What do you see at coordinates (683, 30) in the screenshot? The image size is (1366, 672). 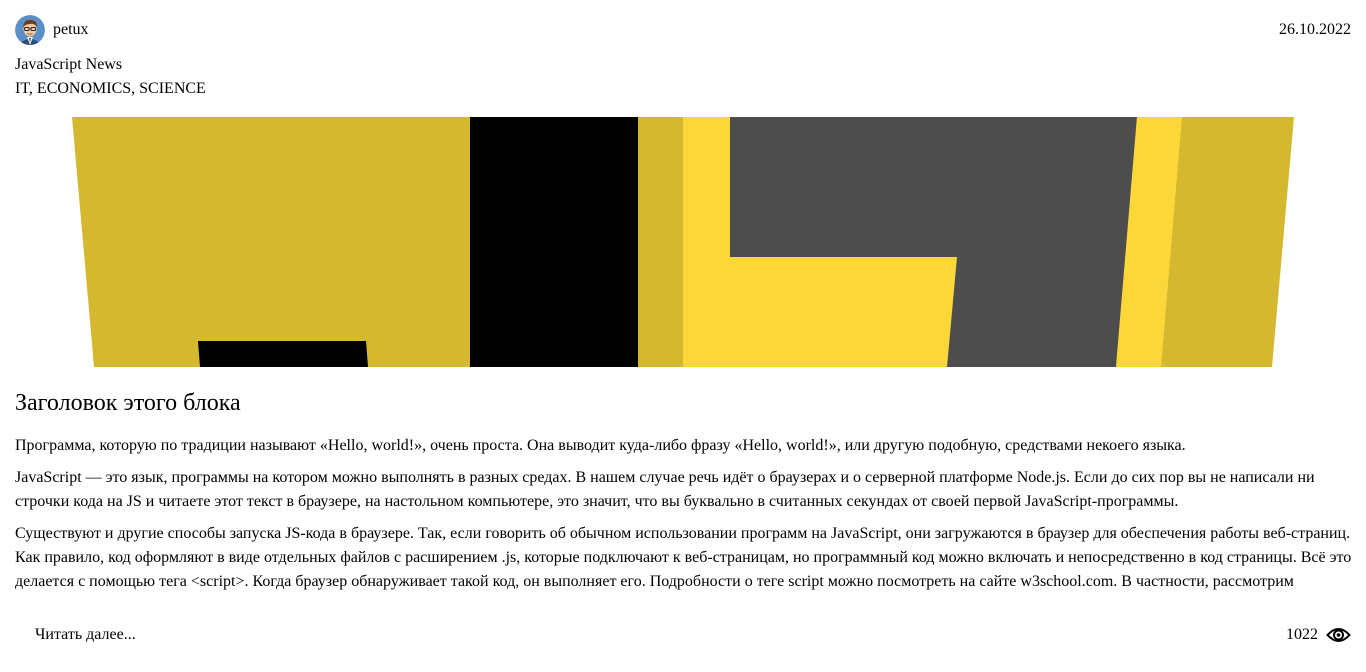 I see `post-header: petux 26.10.2022` at bounding box center [683, 30].